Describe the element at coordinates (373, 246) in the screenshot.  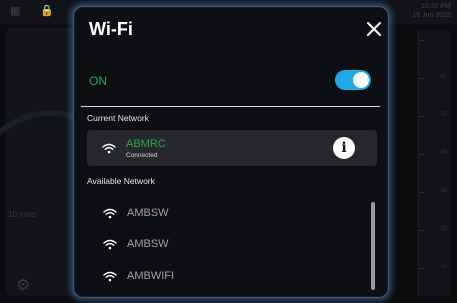
I see `scrollbar` at that location.